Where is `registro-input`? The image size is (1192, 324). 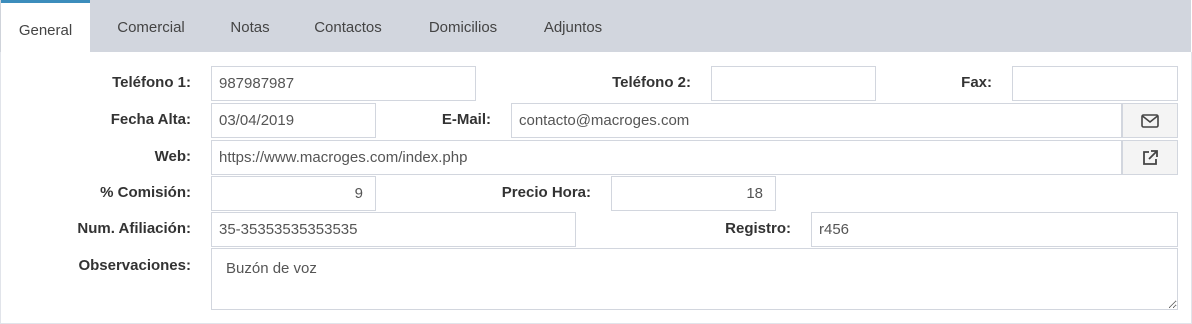
registro-input is located at coordinates (994, 229).